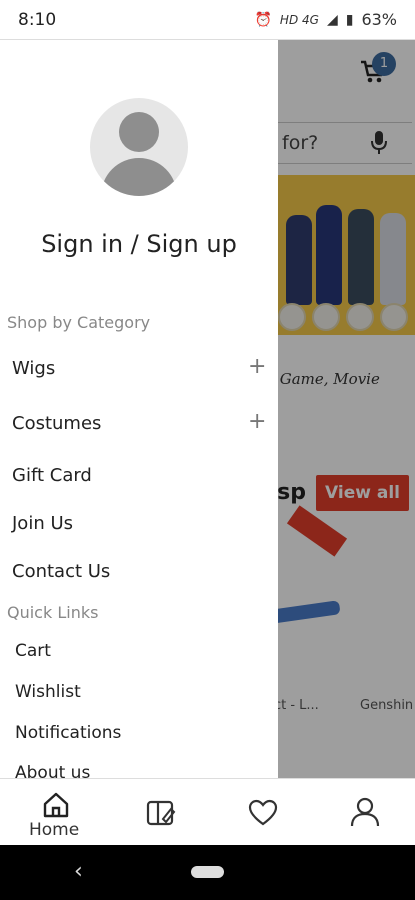  Describe the element at coordinates (139, 147) in the screenshot. I see `avatar-icon` at that location.